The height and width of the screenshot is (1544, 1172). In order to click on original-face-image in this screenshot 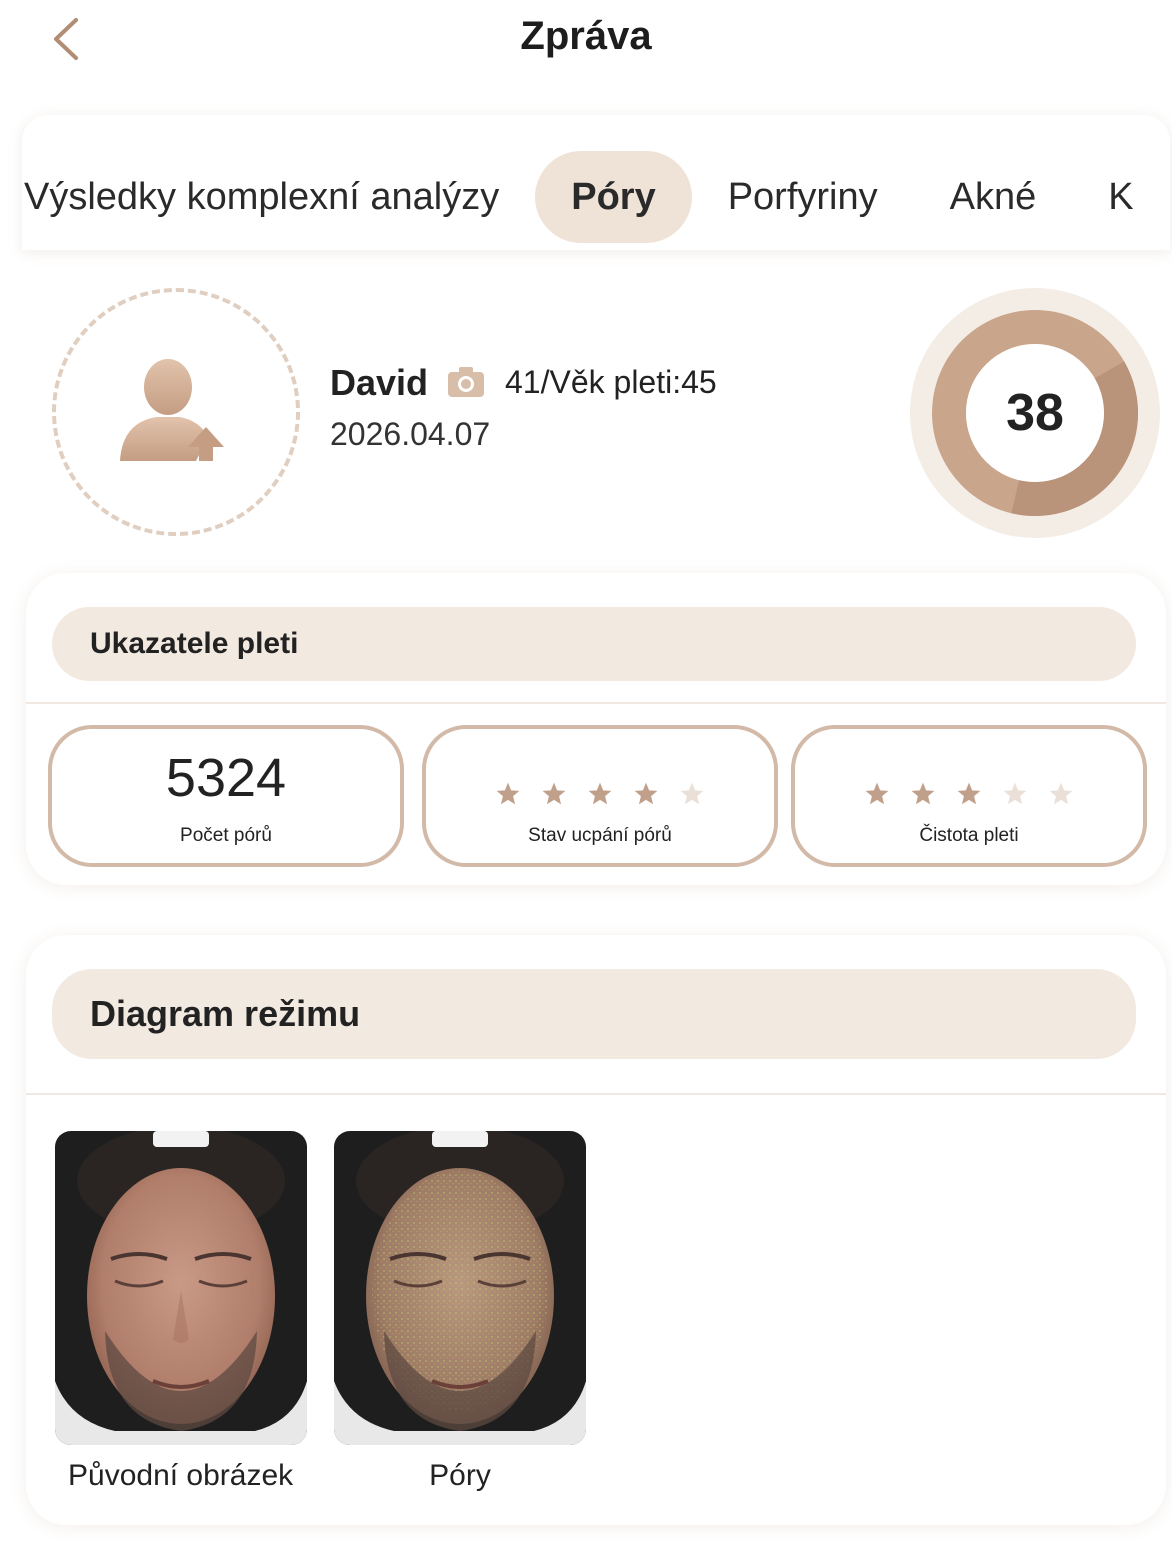, I will do `click(181, 1288)`.